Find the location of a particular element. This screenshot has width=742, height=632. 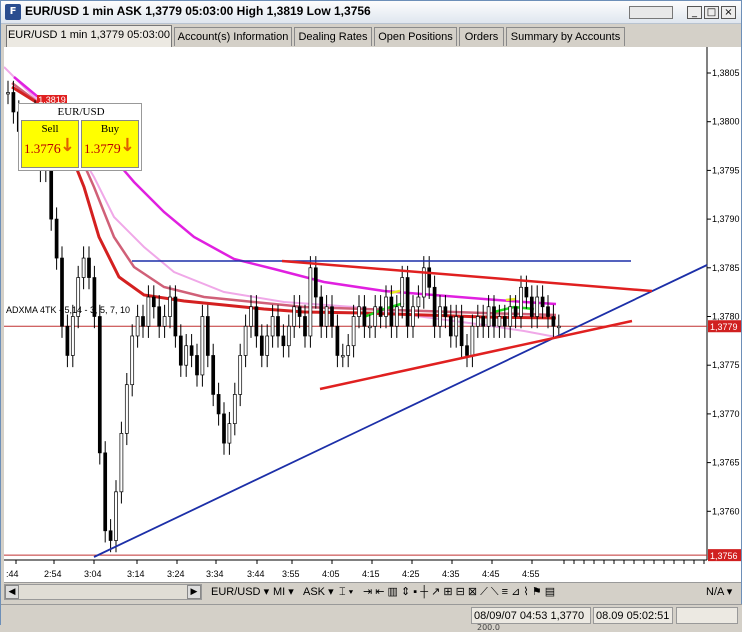

buy-button: Buy 1.3779 ↓ is located at coordinates (110, 144).